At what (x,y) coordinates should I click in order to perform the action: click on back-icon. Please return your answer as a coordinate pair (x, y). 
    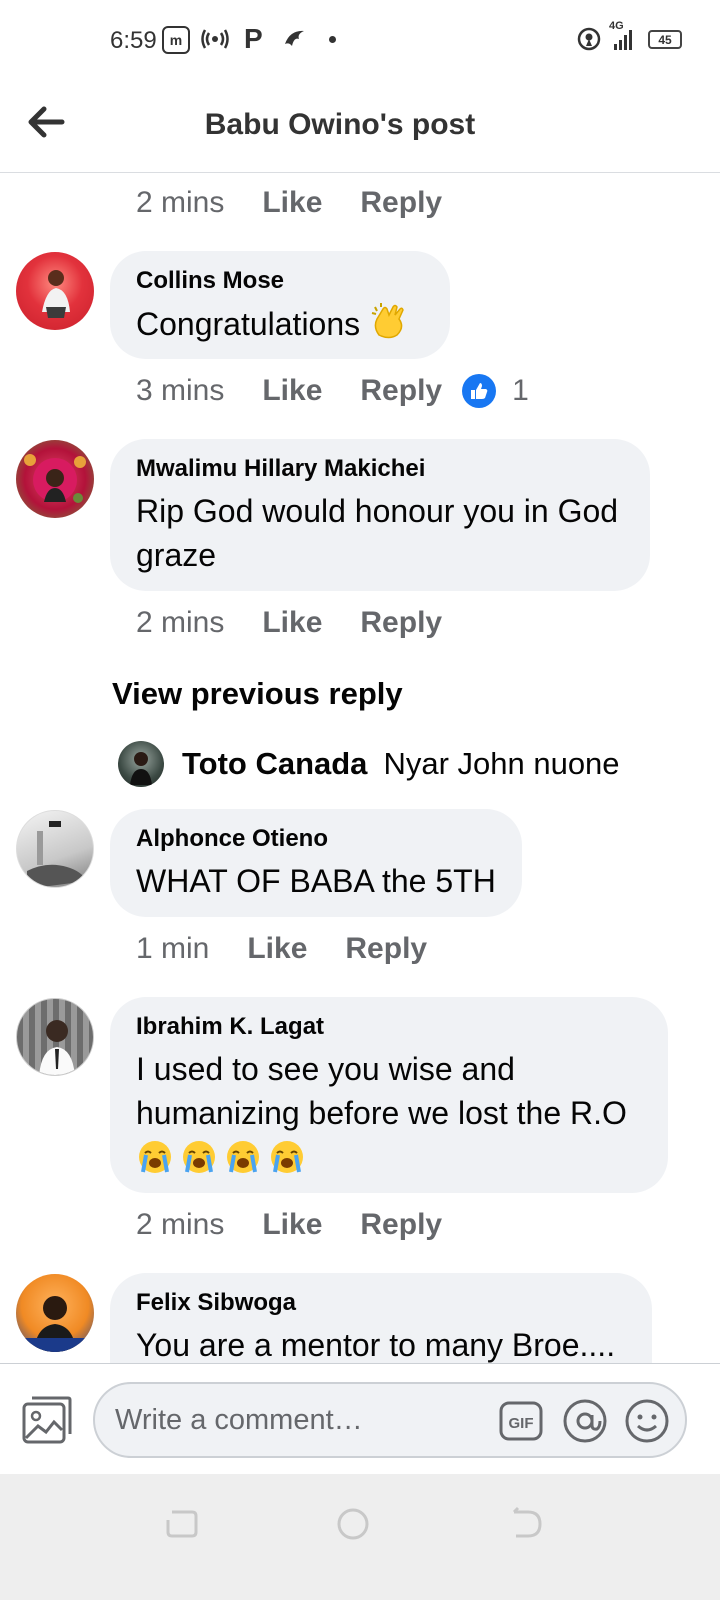
    Looking at the image, I should click on (527, 1522).